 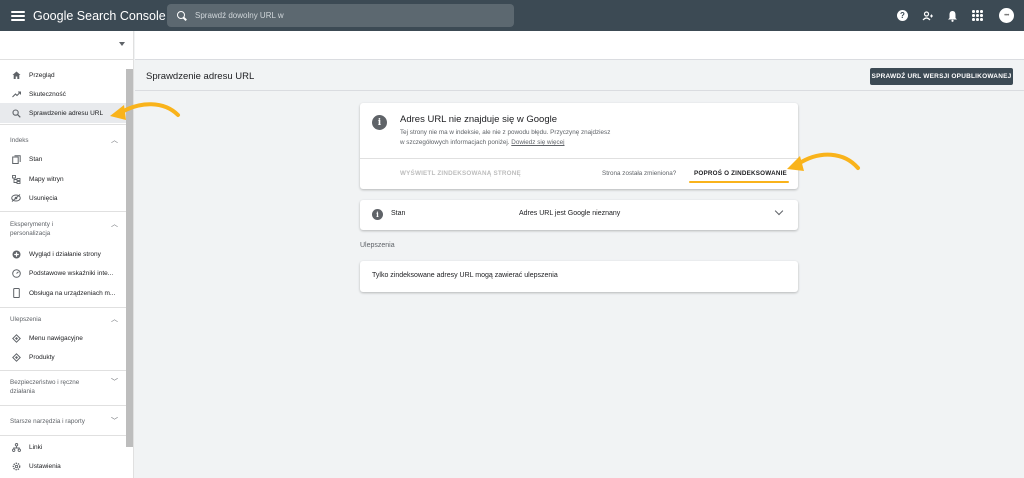 What do you see at coordinates (63, 198) in the screenshot?
I see `sidebar-item-removals: Usunięcia` at bounding box center [63, 198].